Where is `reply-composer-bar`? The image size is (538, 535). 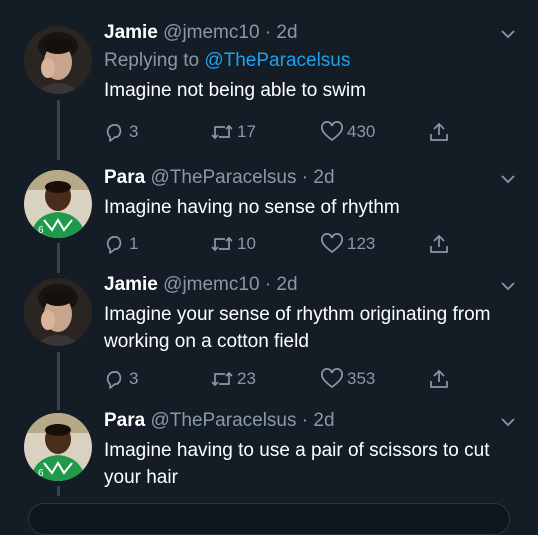 reply-composer-bar is located at coordinates (269, 519).